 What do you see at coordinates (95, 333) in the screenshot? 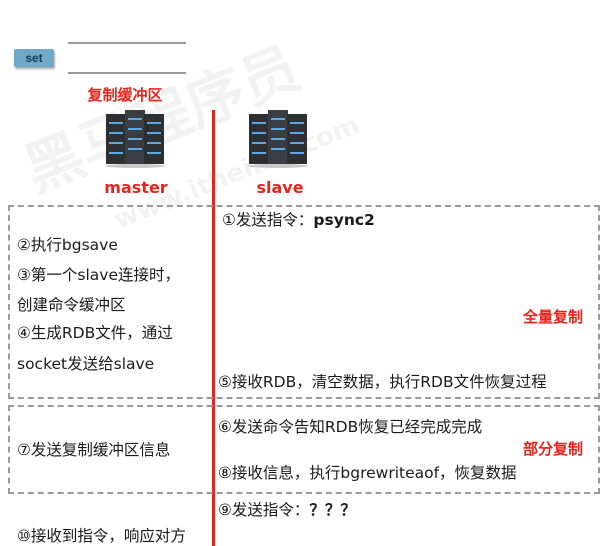
I see `master-step-4: ④生成RDB文件，通过` at bounding box center [95, 333].